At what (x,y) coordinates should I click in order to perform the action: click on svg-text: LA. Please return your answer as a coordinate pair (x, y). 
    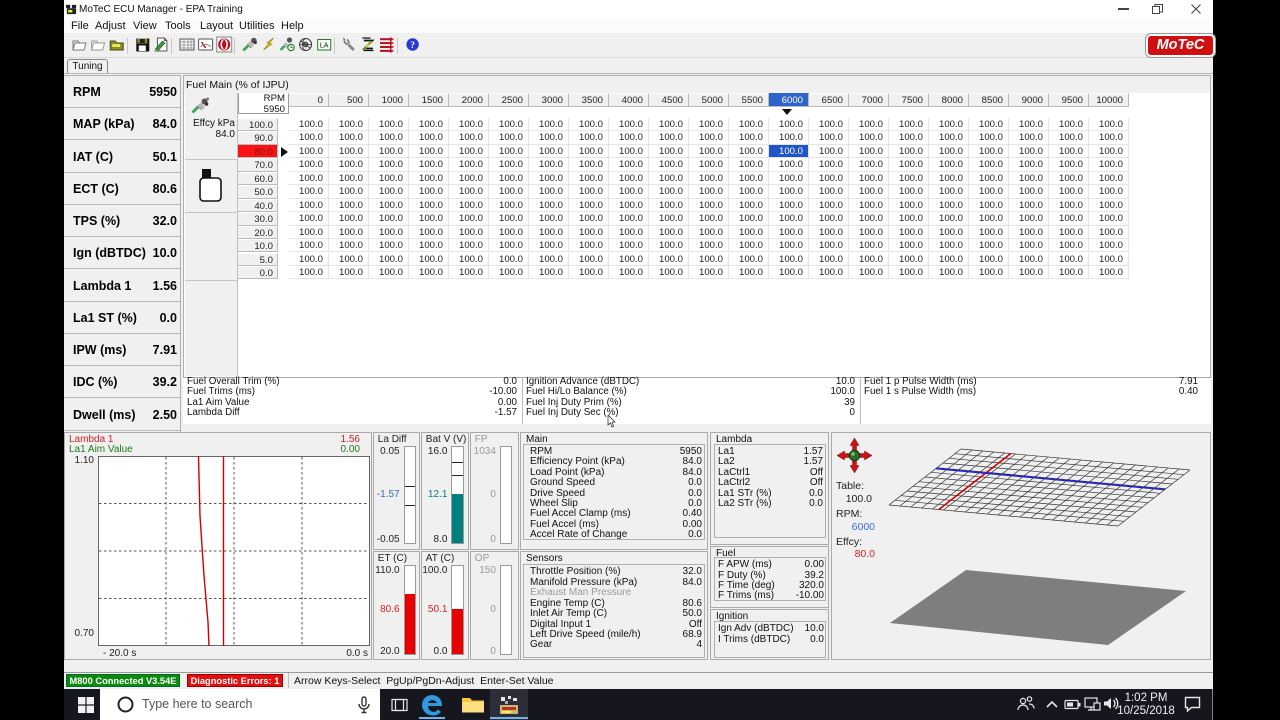
    Looking at the image, I should click on (324, 46).